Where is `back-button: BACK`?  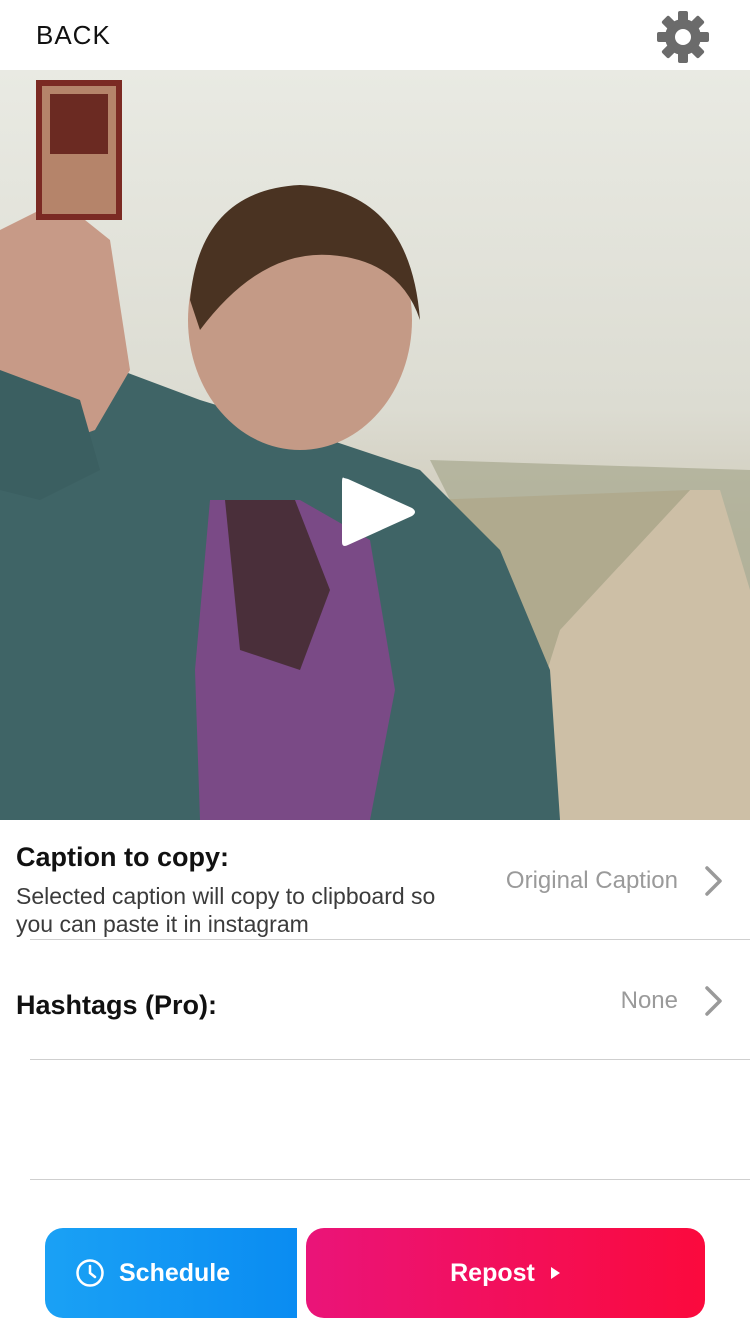
back-button: BACK is located at coordinates (73, 35).